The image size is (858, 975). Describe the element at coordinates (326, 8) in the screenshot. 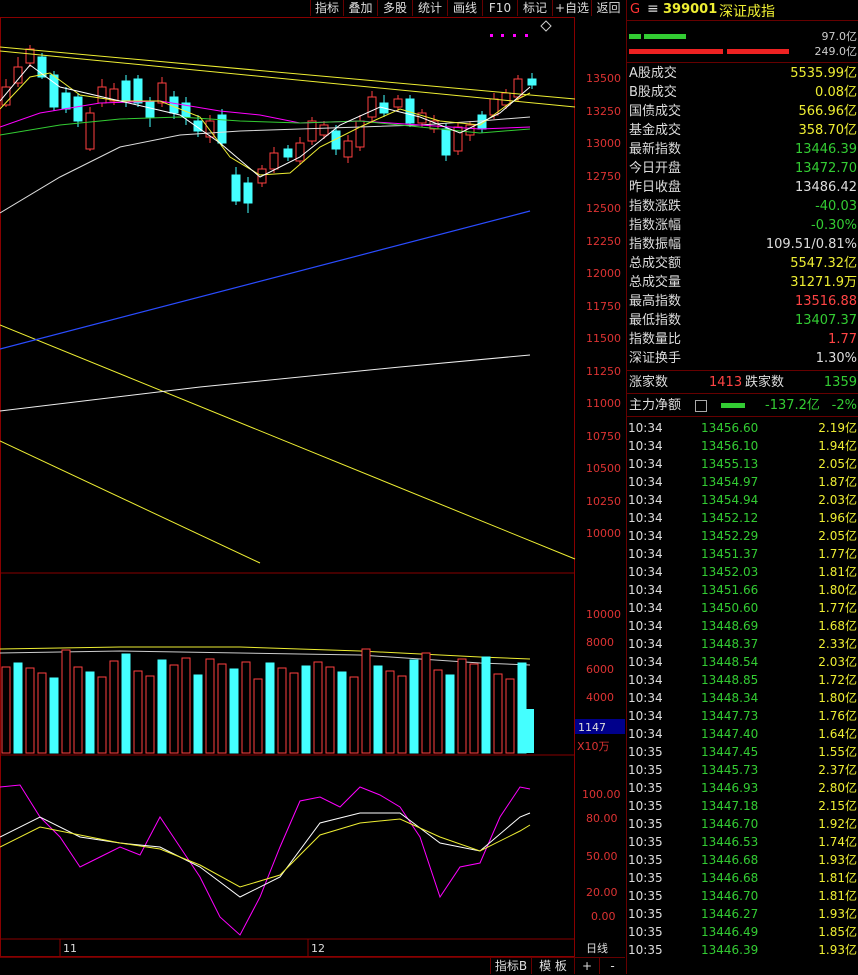

I see `indicator-button: 指标` at that location.